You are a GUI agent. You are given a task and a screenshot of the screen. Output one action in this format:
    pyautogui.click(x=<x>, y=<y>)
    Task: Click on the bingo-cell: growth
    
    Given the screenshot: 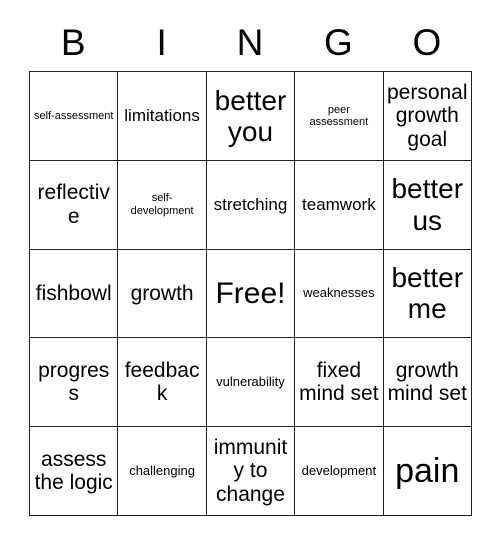 What is the action you would take?
    pyautogui.click(x=162, y=293)
    